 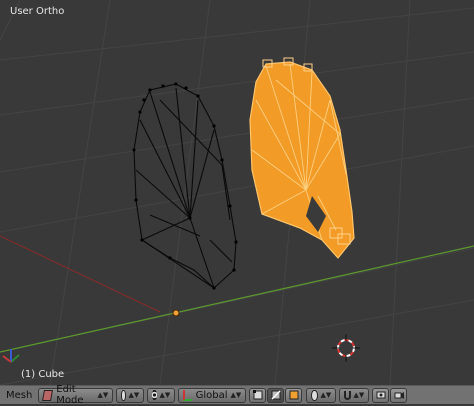 What do you see at coordinates (154, 395) in the screenshot?
I see `pivot-icon` at bounding box center [154, 395].